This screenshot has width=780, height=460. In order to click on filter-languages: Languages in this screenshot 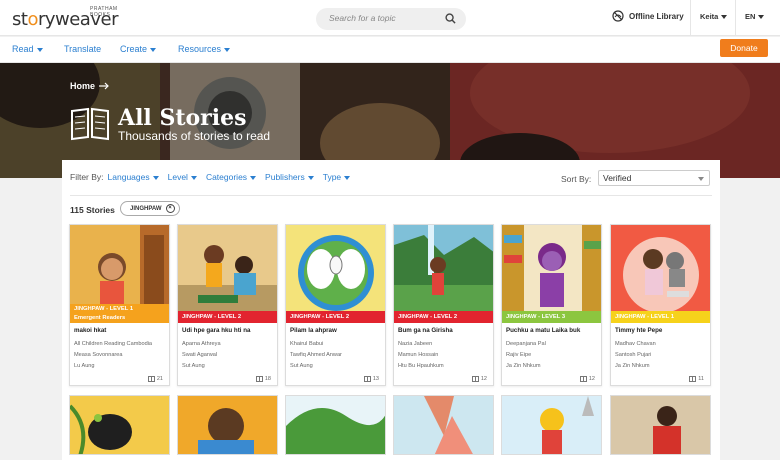, I will do `click(133, 177)`.